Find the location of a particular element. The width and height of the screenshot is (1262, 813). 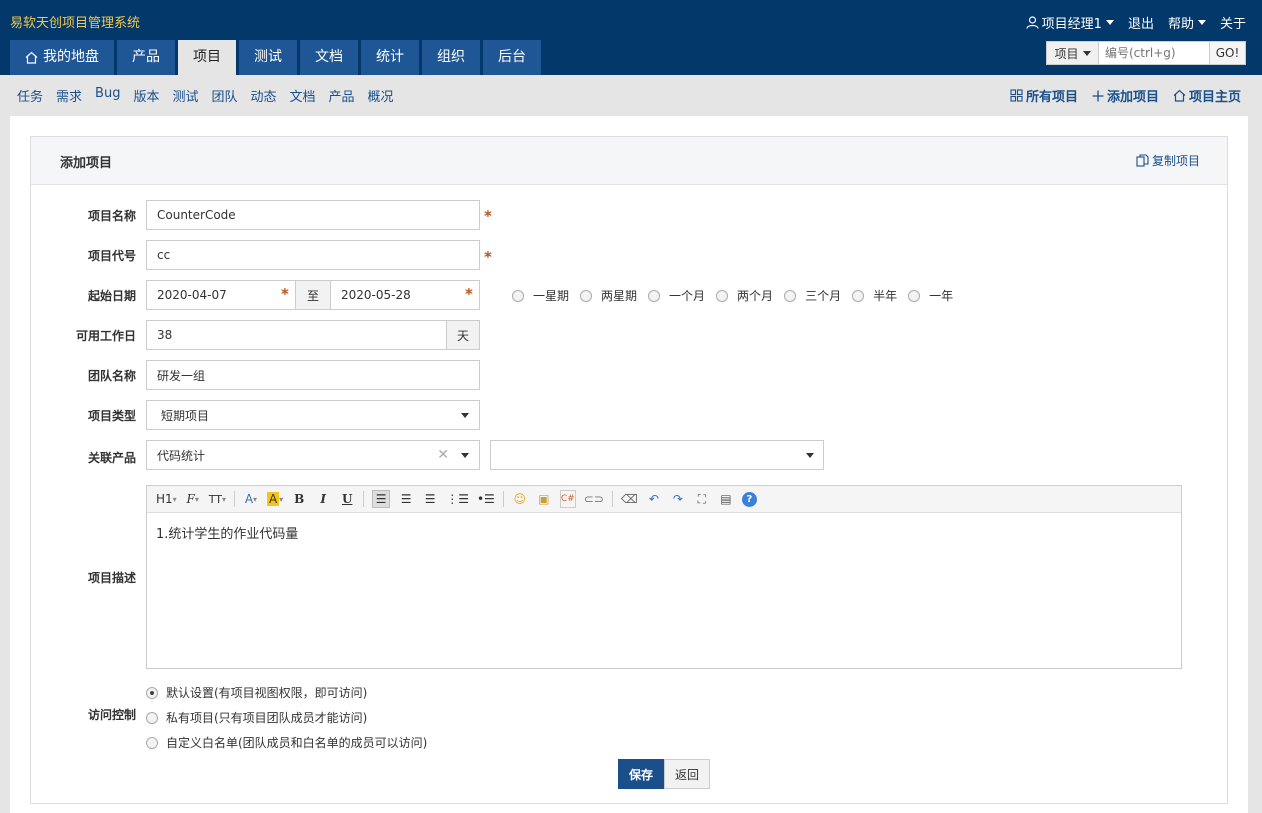

fullscreen-icon: ⛶ is located at coordinates (702, 499).